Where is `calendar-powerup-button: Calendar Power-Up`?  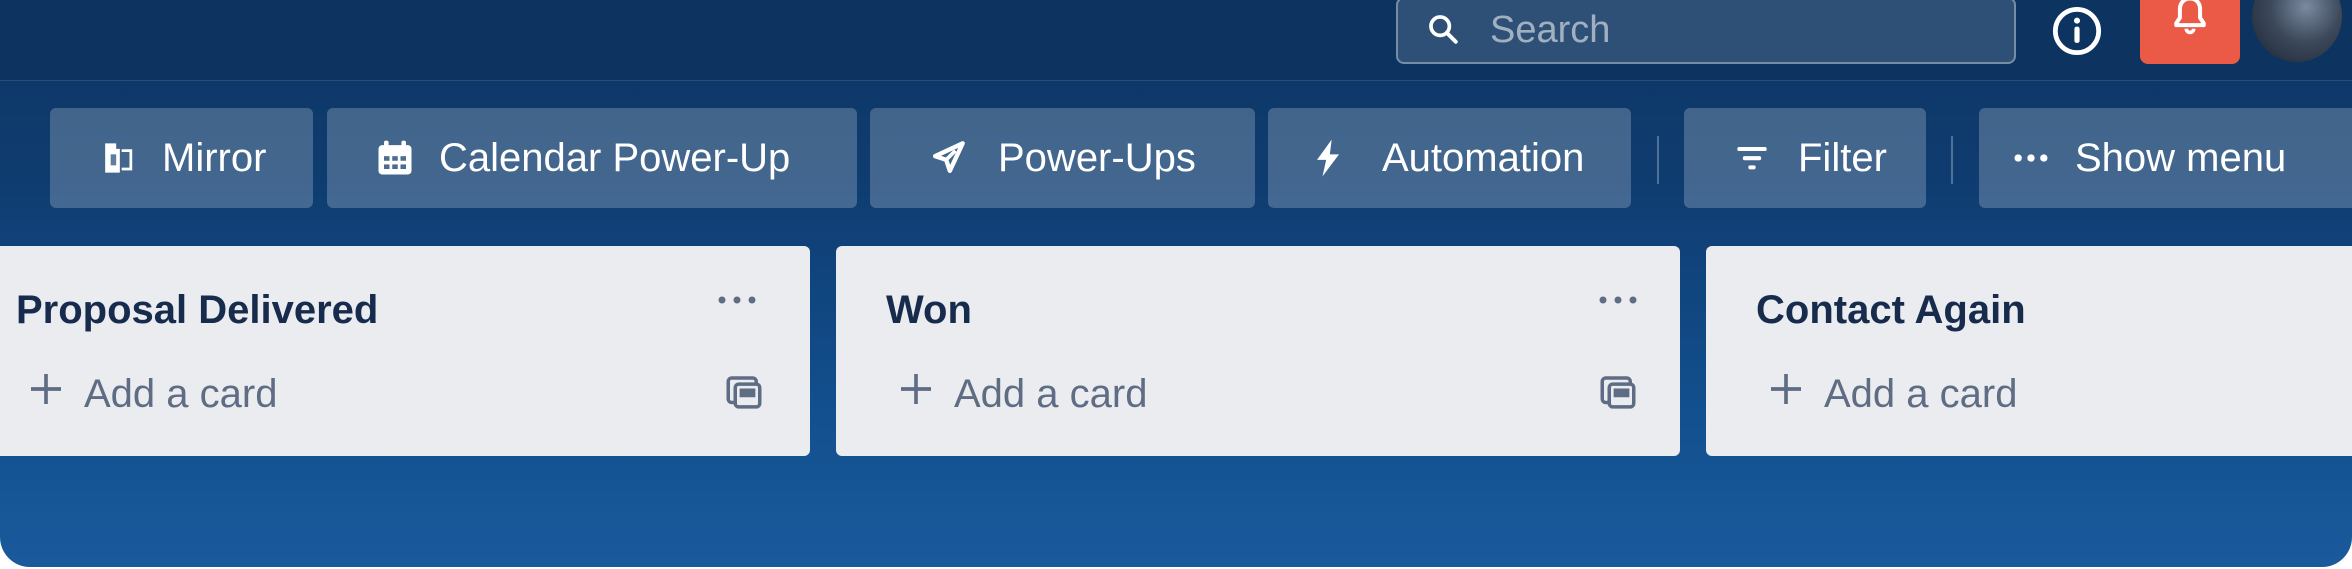 calendar-powerup-button: Calendar Power-Up is located at coordinates (592, 158).